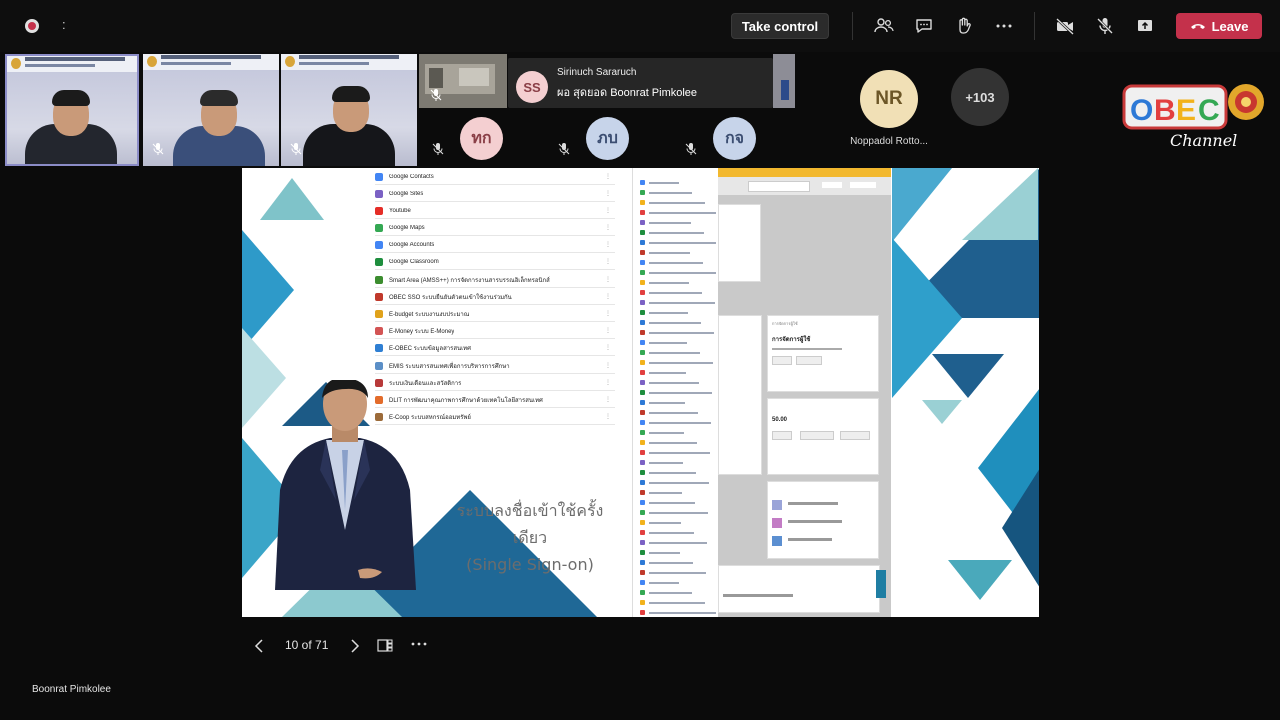  What do you see at coordinates (400, 210) in the screenshot?
I see `menu-item-label: Youtube` at bounding box center [400, 210].